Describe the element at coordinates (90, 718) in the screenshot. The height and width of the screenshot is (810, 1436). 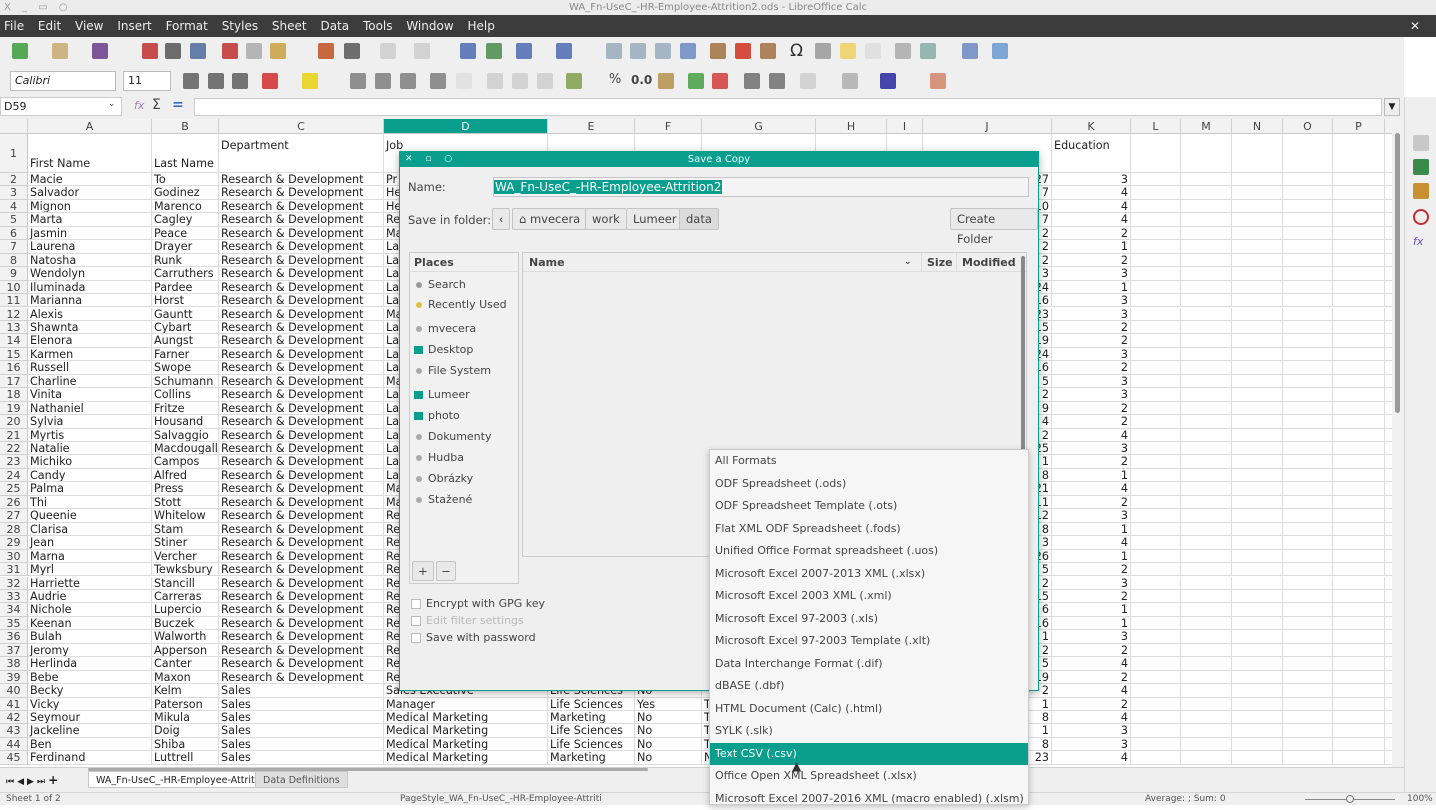
I see `cell-a: Seymour` at that location.